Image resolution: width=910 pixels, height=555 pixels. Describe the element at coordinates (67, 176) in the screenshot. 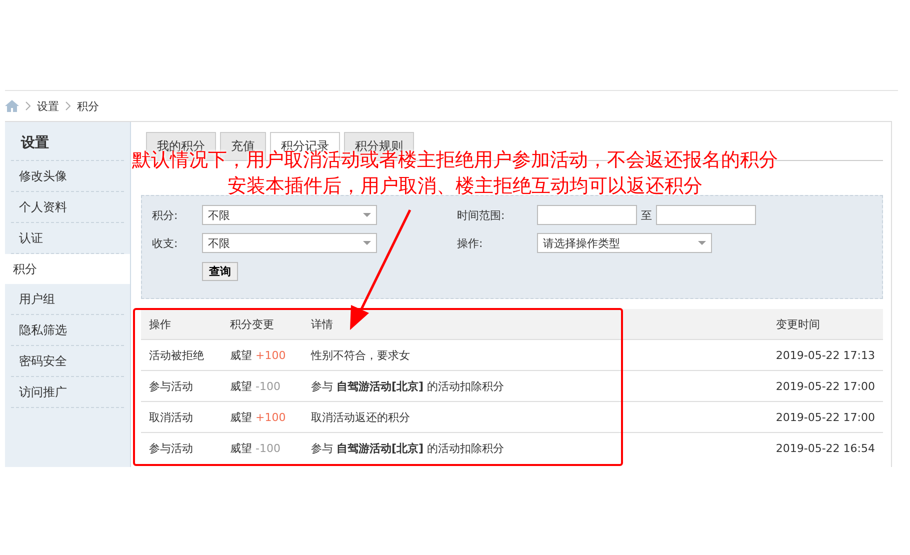

I see `sidebar-item: 修改头像` at that location.